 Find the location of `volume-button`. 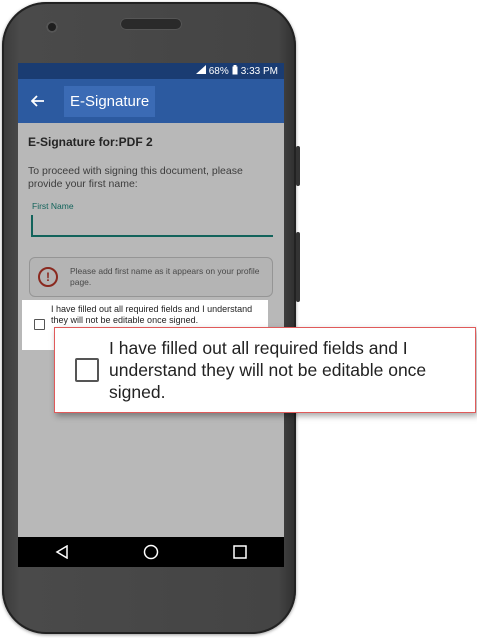

volume-button is located at coordinates (298, 267).